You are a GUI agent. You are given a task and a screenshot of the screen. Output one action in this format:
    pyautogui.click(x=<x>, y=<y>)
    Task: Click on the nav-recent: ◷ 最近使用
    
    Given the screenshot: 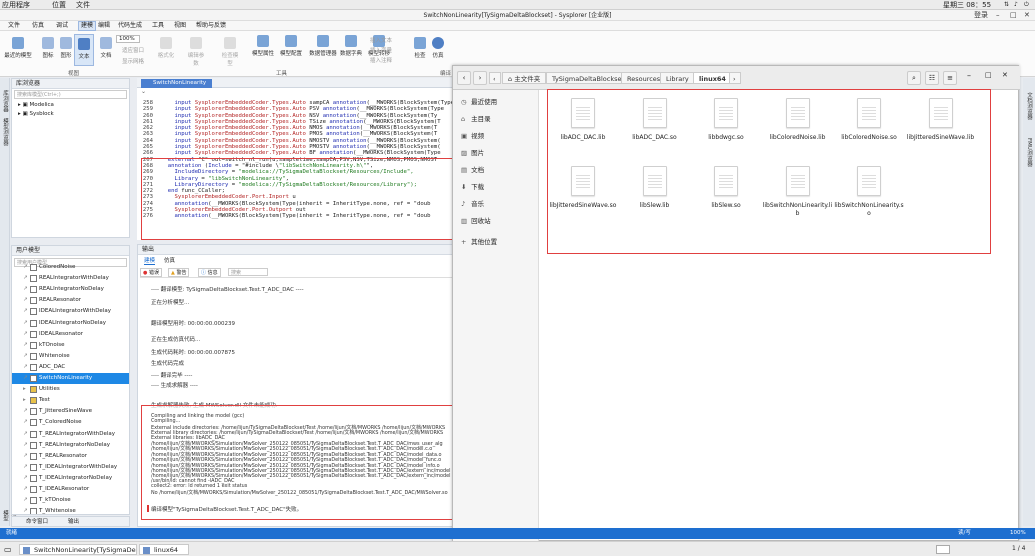 What is the action you would take?
    pyautogui.click(x=479, y=101)
    